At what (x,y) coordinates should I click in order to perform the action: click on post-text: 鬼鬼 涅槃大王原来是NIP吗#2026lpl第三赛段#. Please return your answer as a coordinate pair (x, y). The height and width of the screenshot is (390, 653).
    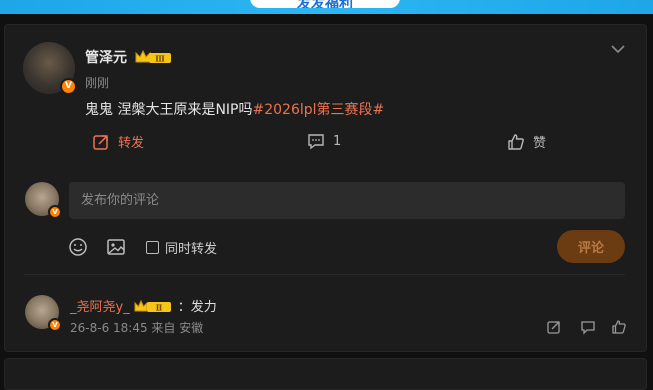
    Looking at the image, I should click on (234, 109).